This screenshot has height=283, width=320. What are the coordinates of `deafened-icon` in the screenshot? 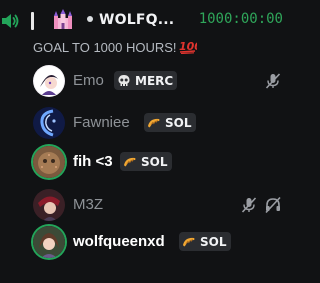 It's located at (273, 205).